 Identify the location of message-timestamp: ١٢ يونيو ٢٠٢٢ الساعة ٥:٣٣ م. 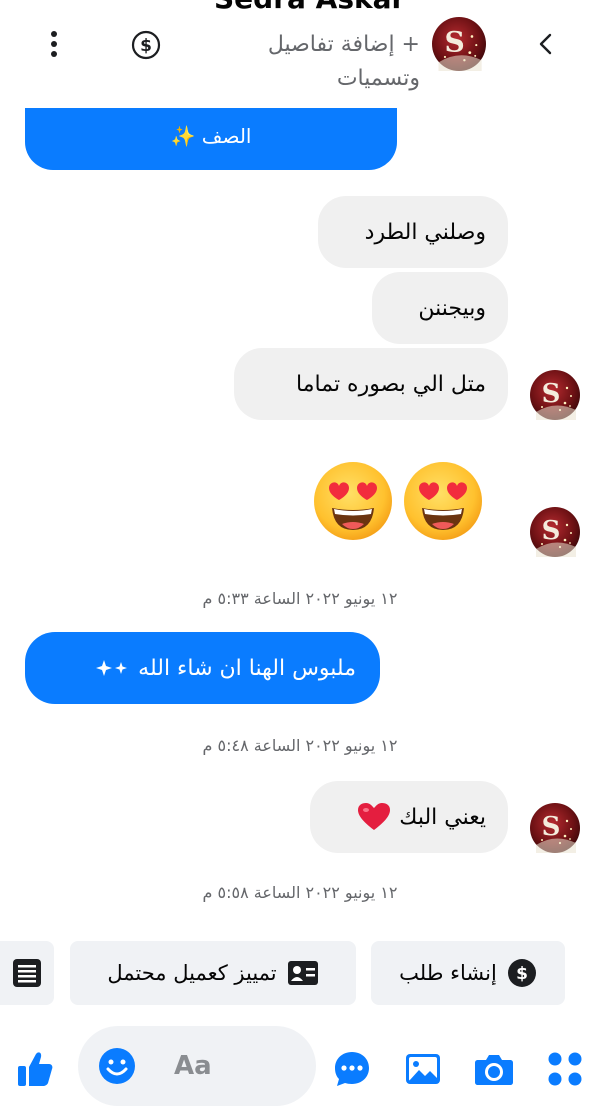
(300, 598).